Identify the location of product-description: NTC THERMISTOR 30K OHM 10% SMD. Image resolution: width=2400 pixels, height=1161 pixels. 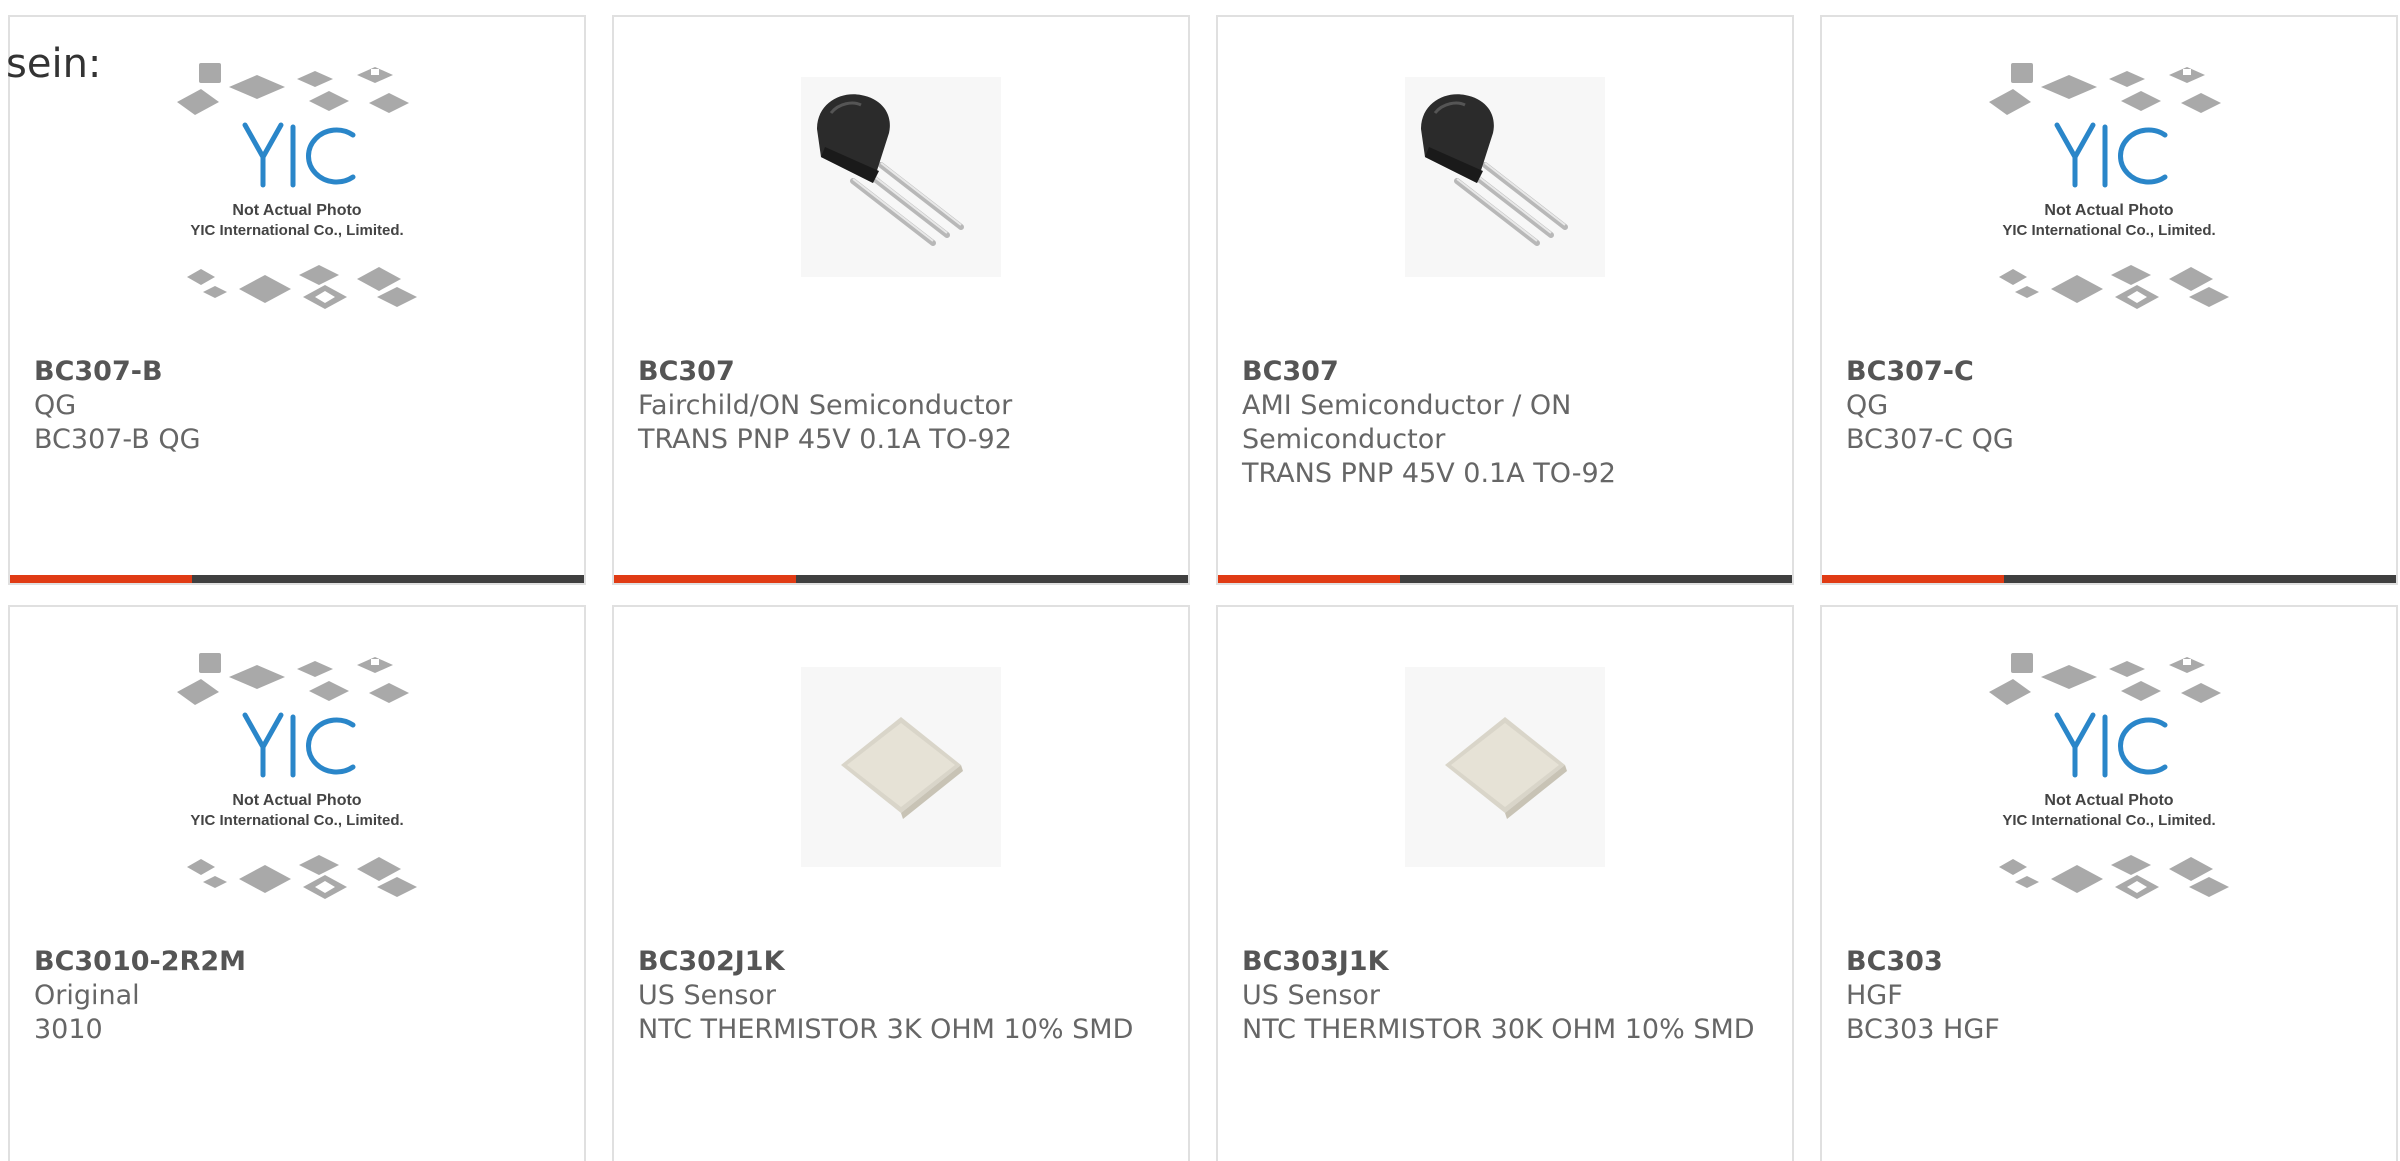
(1498, 1029).